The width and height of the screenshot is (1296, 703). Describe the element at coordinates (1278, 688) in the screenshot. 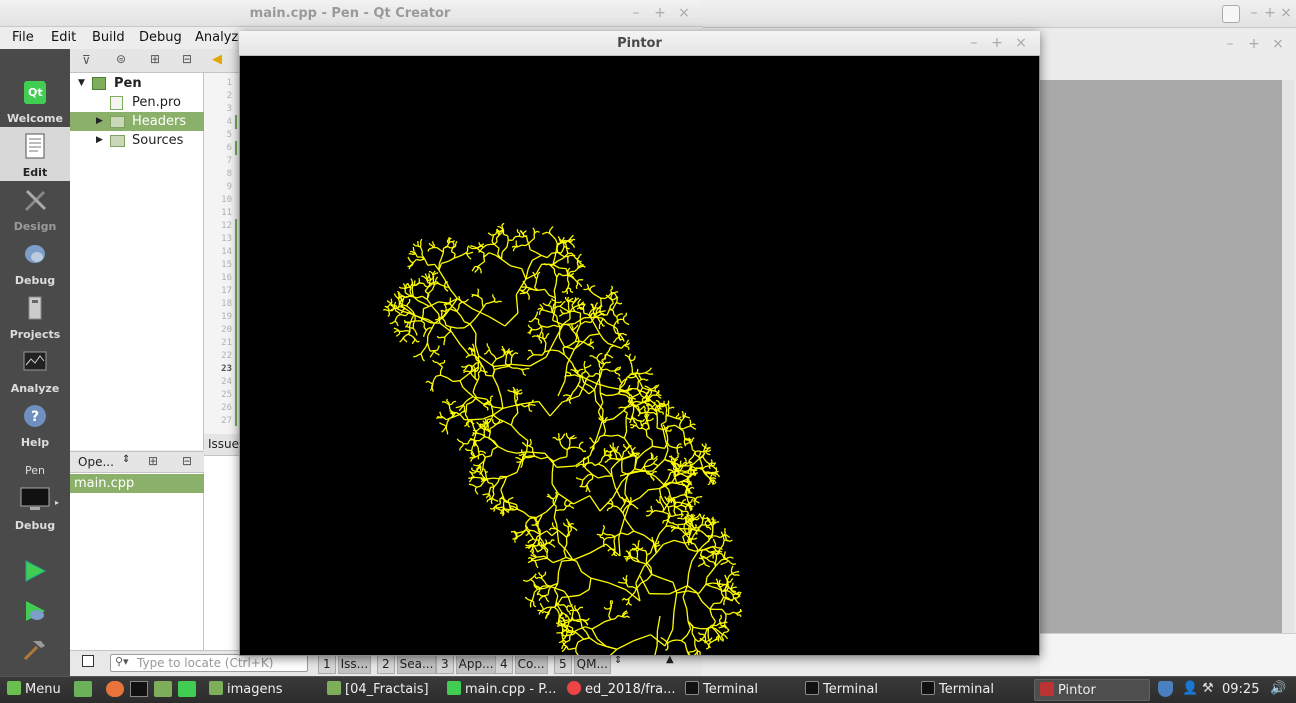

I see `volume-icon: 🔊` at that location.